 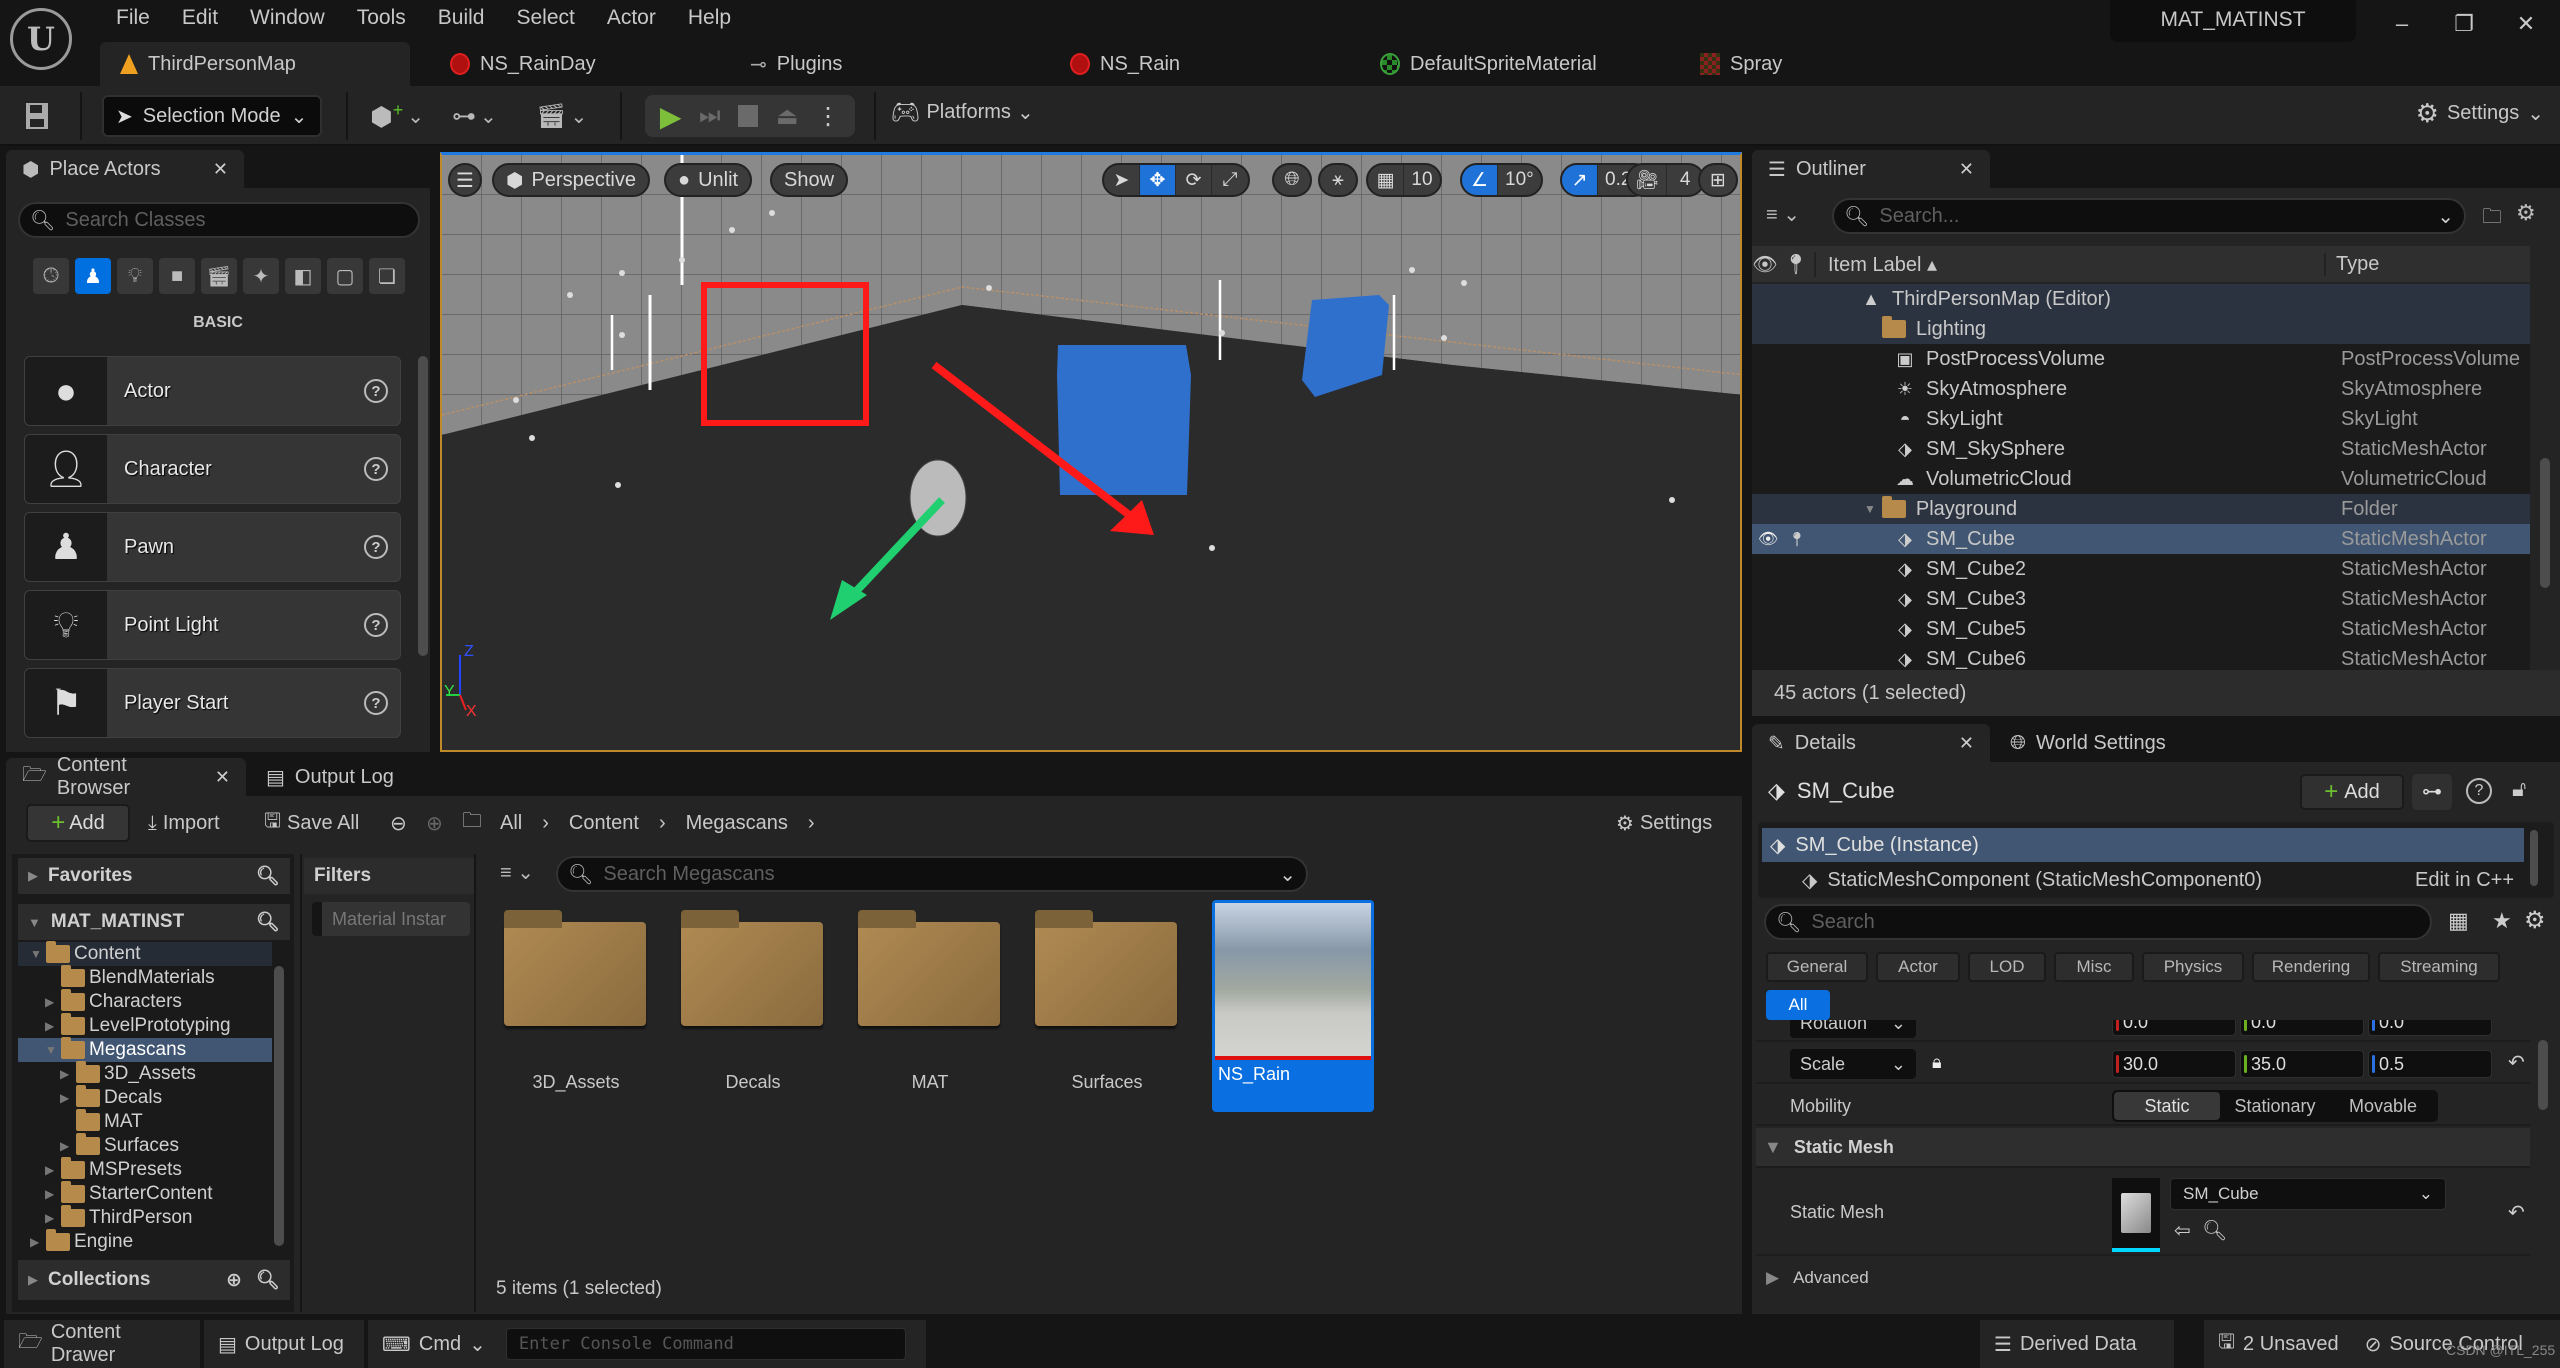 What do you see at coordinates (705, 1344) in the screenshot?
I see `console-command-input: Enter Console Command` at bounding box center [705, 1344].